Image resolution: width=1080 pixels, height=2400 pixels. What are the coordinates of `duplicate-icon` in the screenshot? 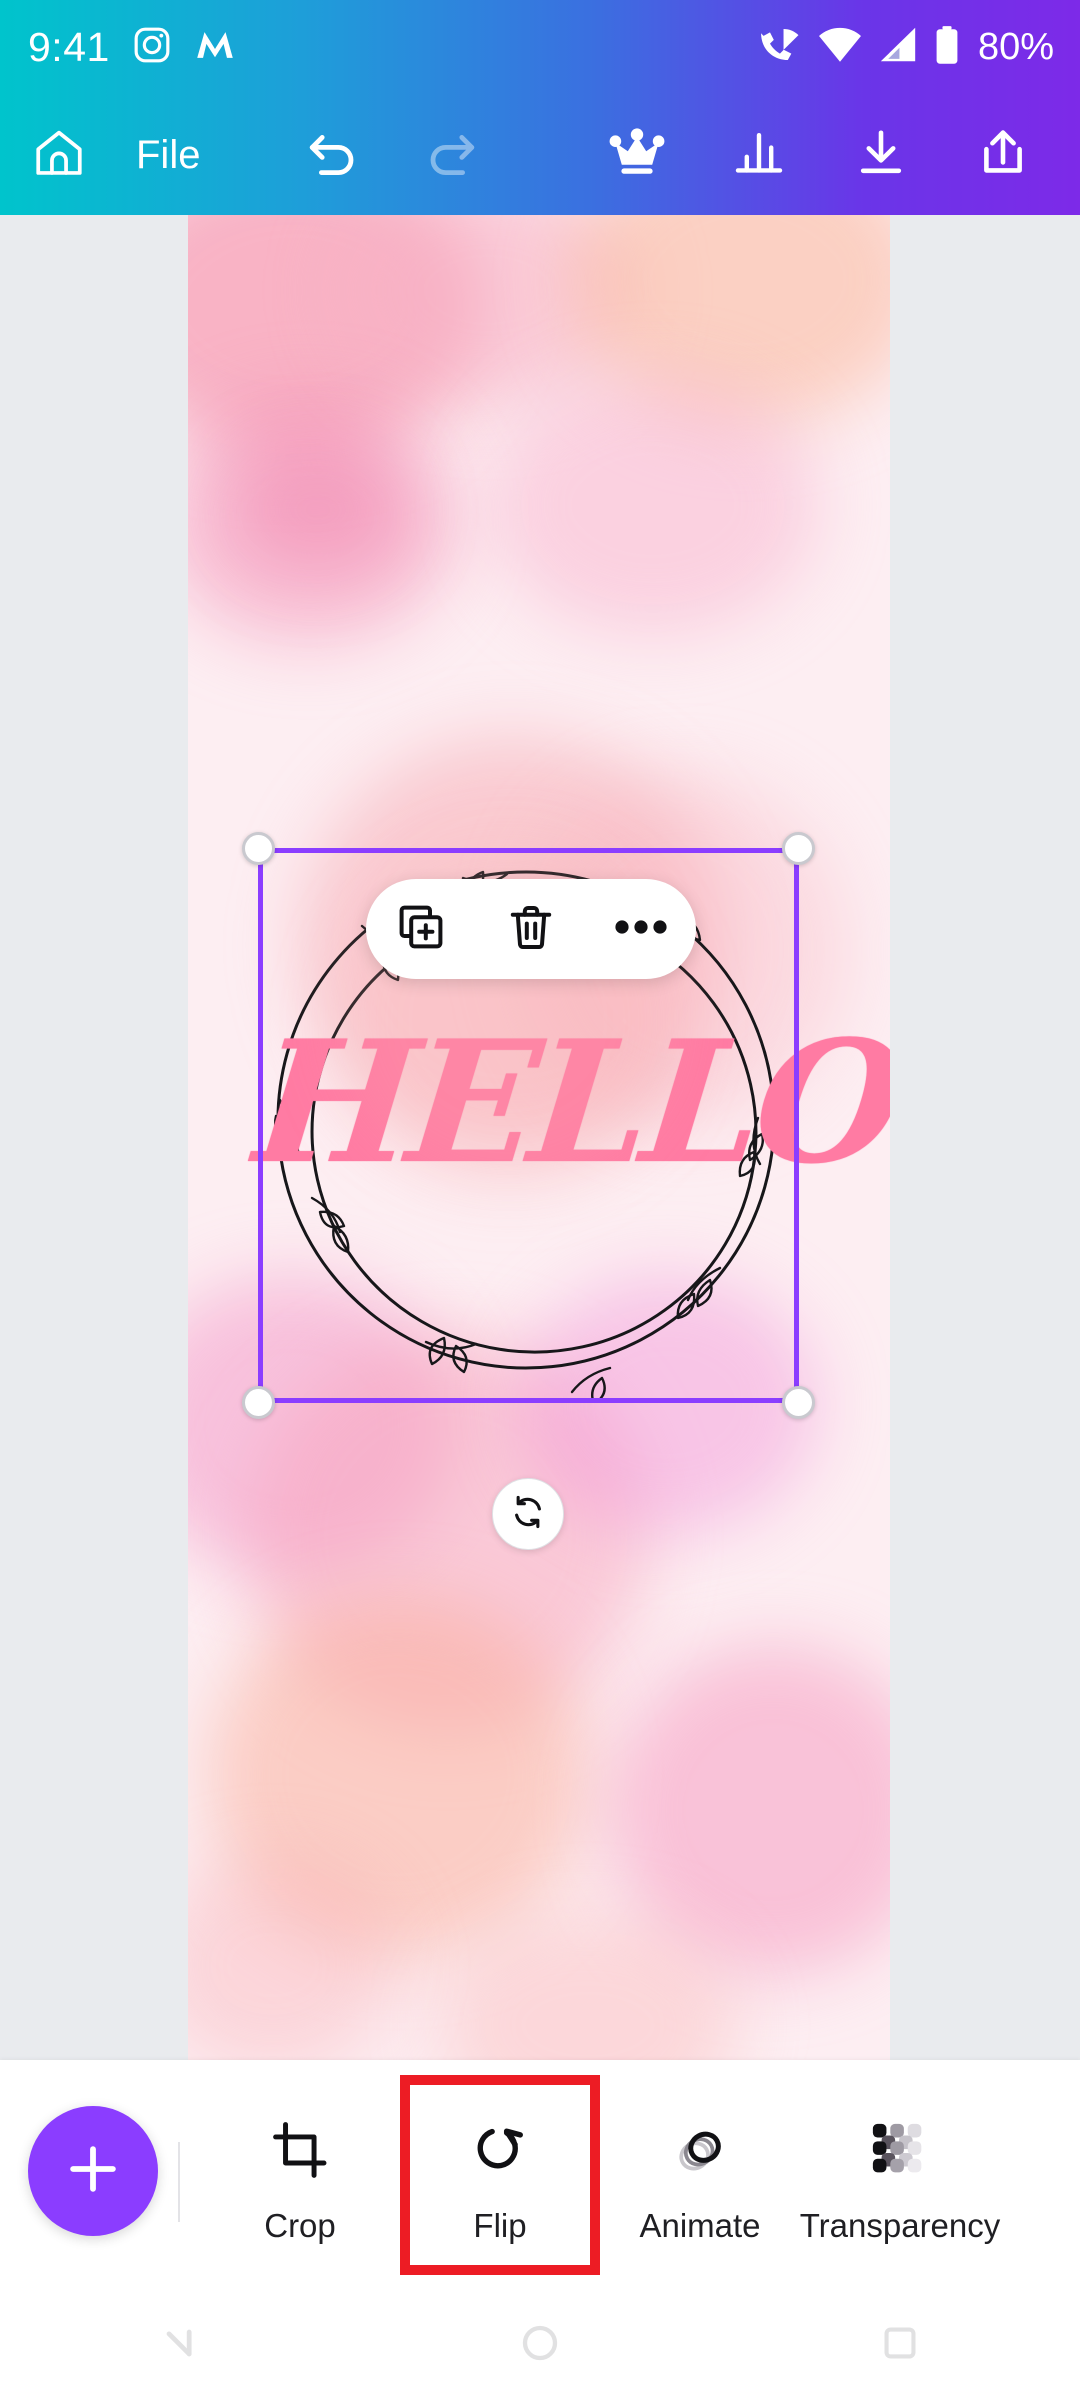 It's located at (421, 929).